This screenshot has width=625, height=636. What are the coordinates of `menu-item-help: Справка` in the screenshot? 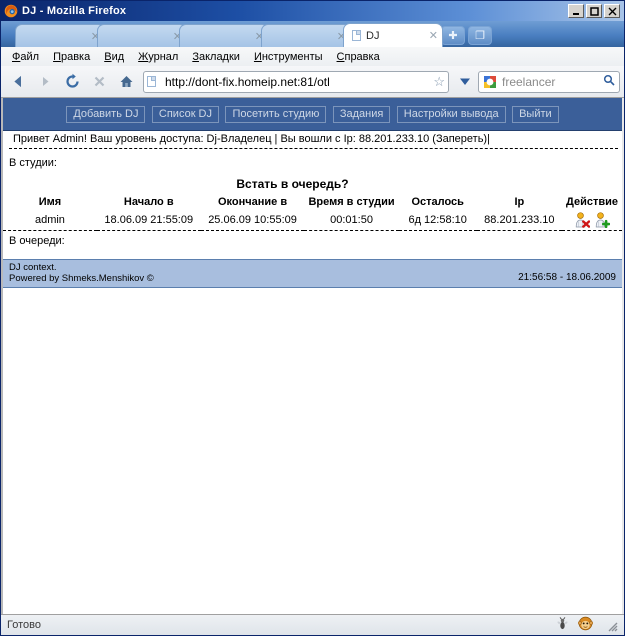 It's located at (358, 57).